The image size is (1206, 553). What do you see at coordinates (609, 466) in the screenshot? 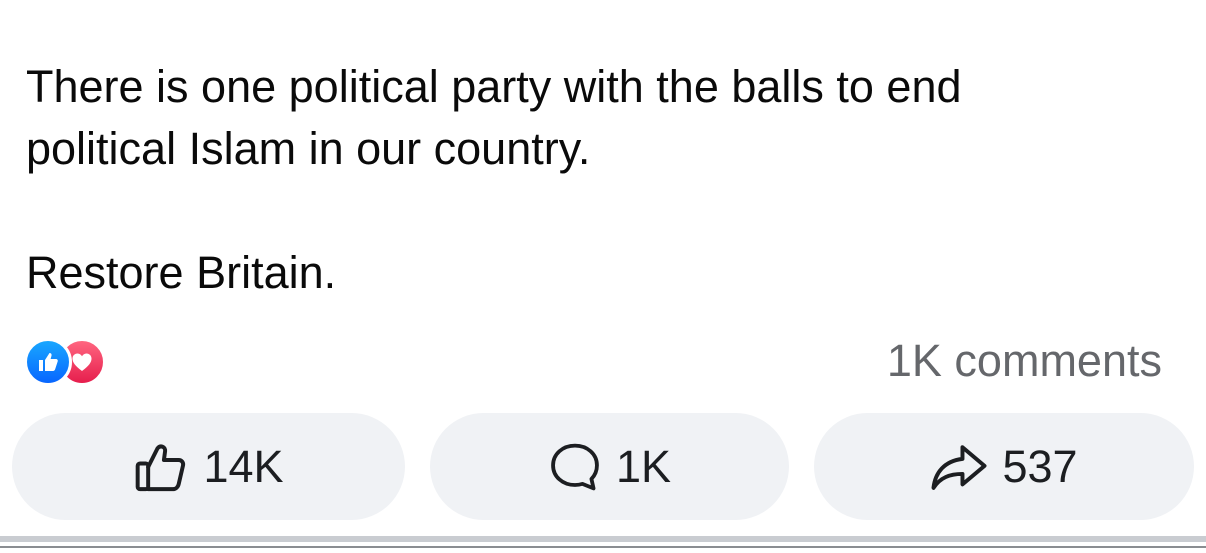
I see `comment-button: 1K` at bounding box center [609, 466].